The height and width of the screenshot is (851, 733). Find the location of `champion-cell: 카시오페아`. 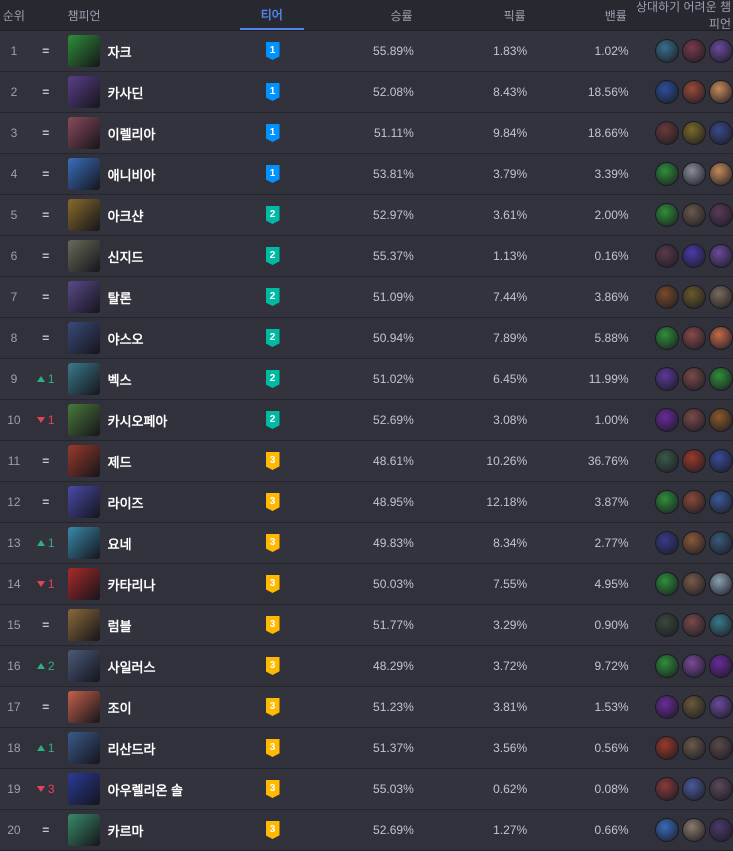

champion-cell: 카시오페아 is located at coordinates (152, 420).